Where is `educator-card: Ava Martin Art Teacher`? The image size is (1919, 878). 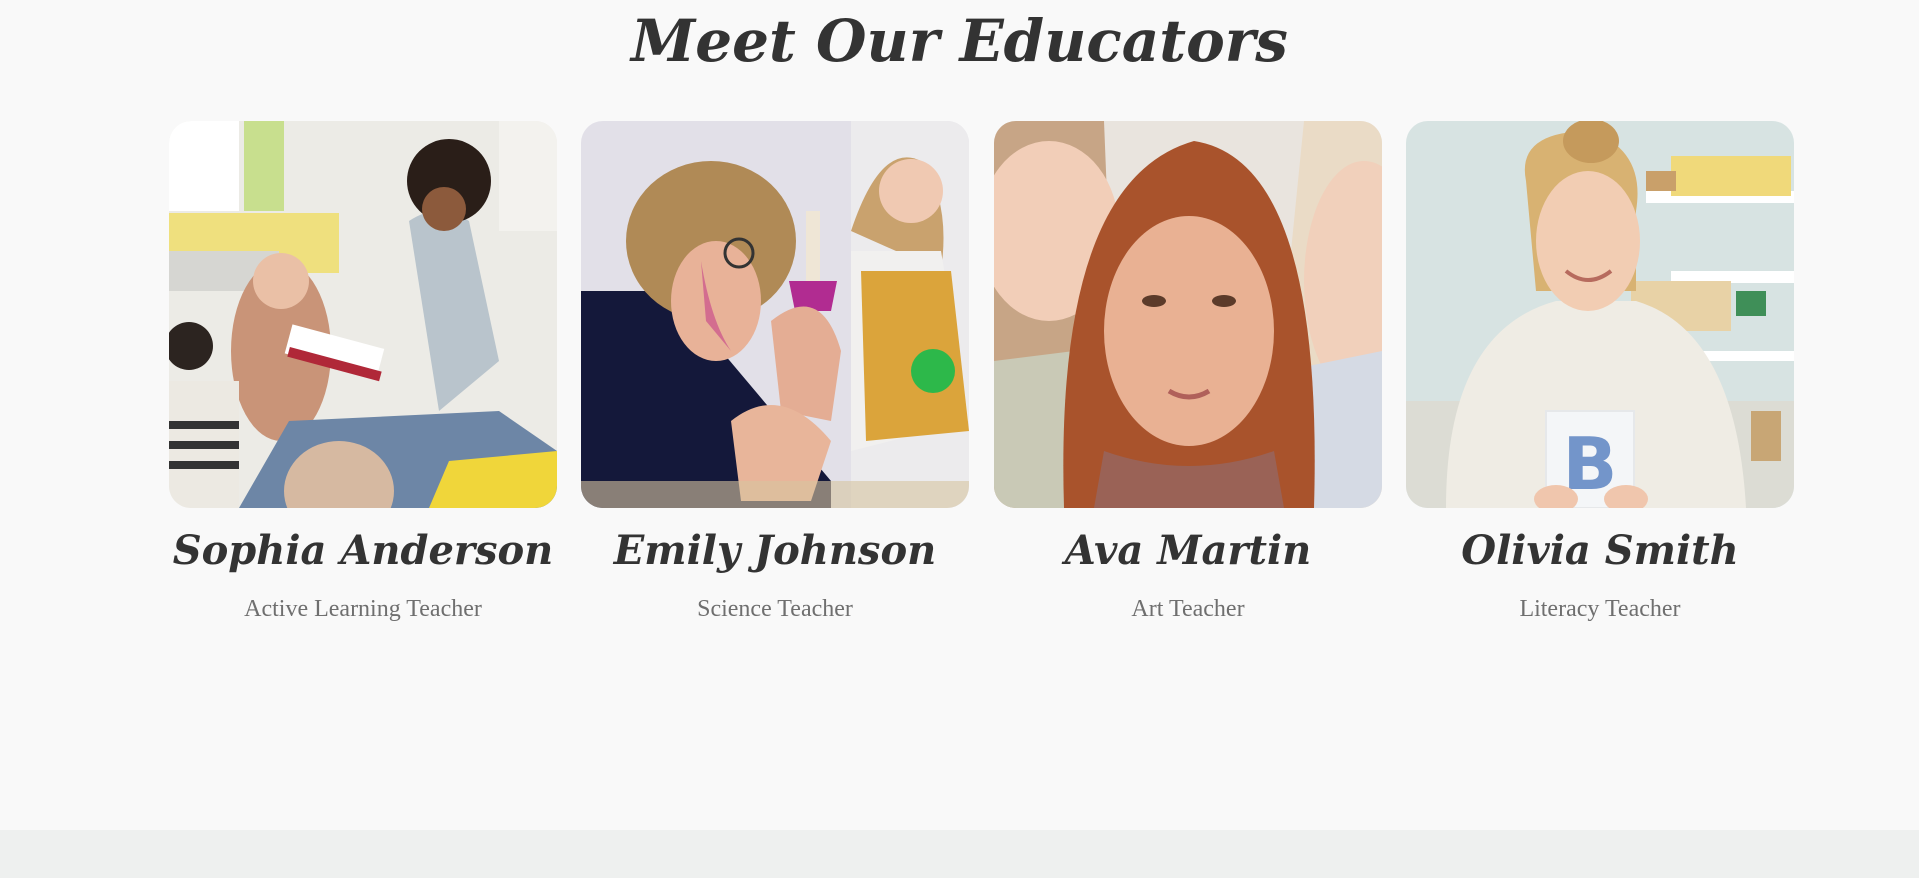
educator-card: Ava Martin Art Teacher is located at coordinates (1188, 381).